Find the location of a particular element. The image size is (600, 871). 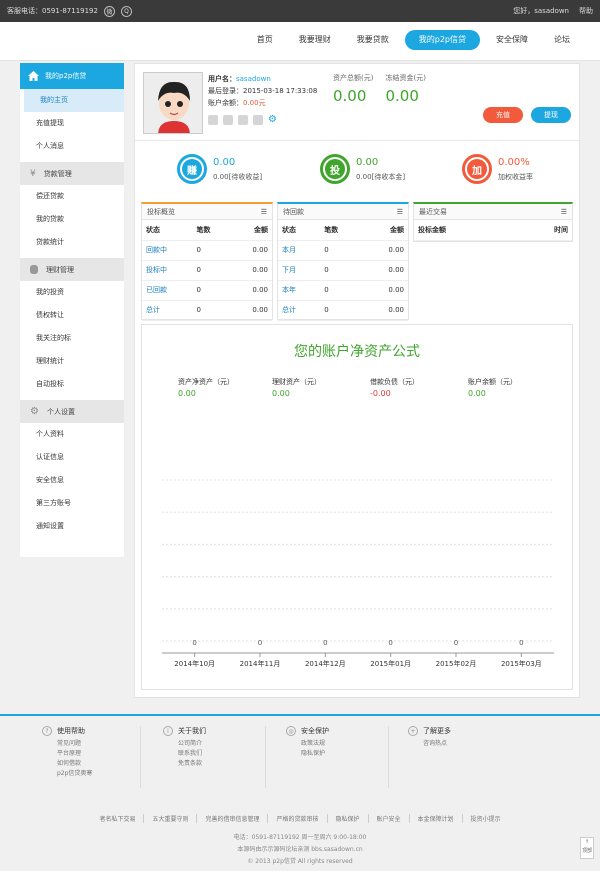

group-title: 个人设置 is located at coordinates (60, 411).